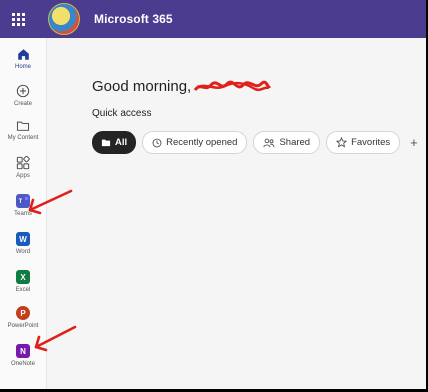 This screenshot has width=428, height=392. I want to click on top-bar: Microsoft 365, so click(213, 19).